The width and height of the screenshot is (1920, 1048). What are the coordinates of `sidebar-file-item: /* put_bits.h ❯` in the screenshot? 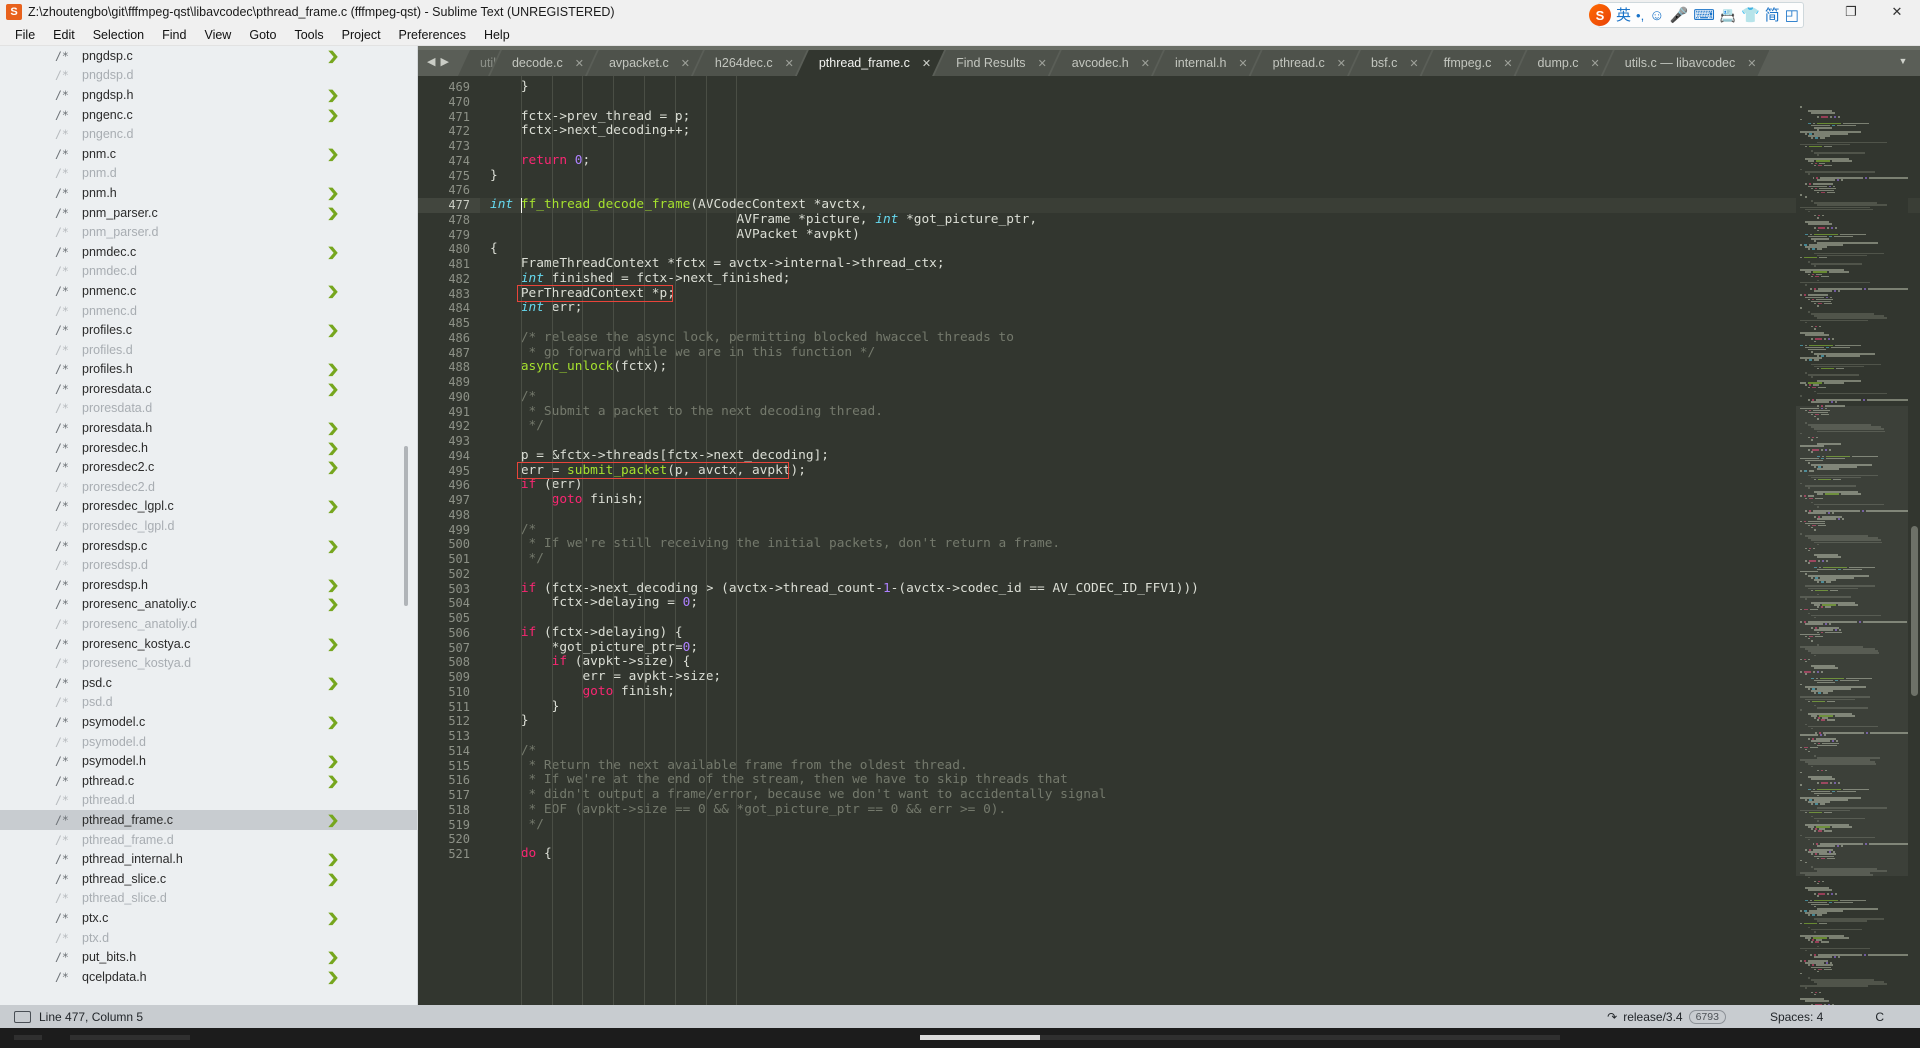 It's located at (209, 957).